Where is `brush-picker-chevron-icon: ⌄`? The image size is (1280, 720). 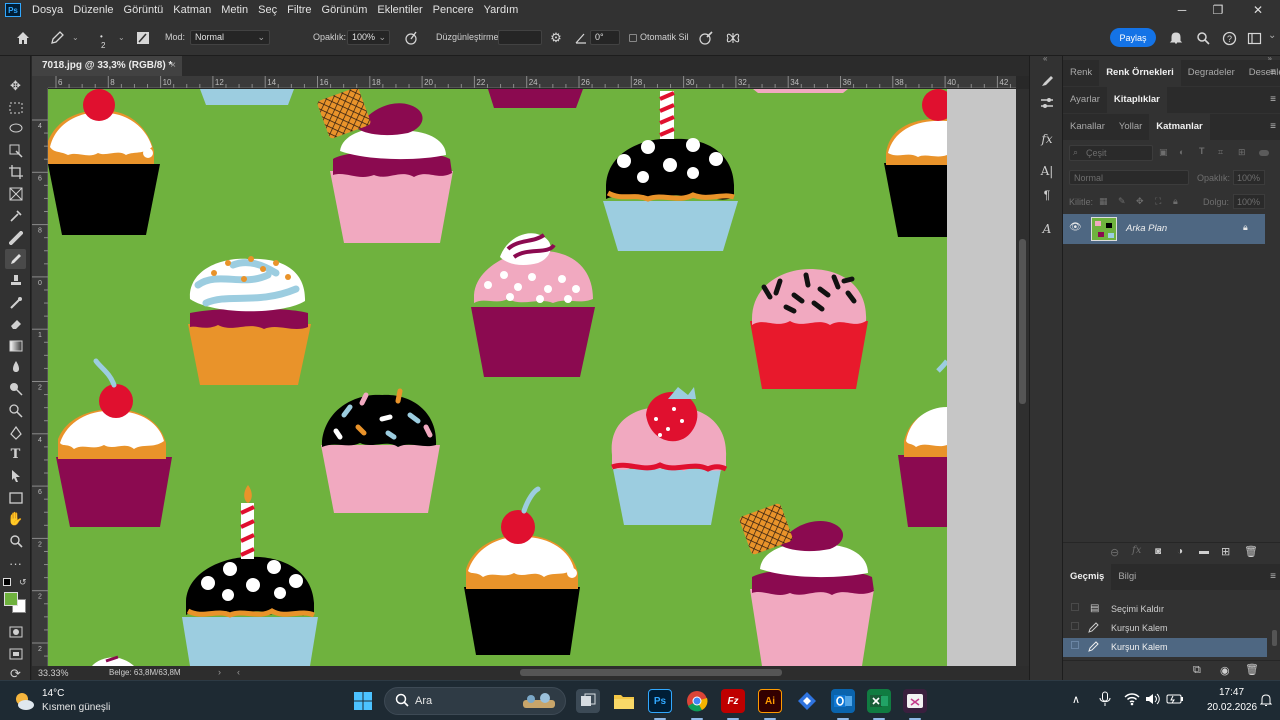
brush-picker-chevron-icon: ⌄ is located at coordinates (121, 37).